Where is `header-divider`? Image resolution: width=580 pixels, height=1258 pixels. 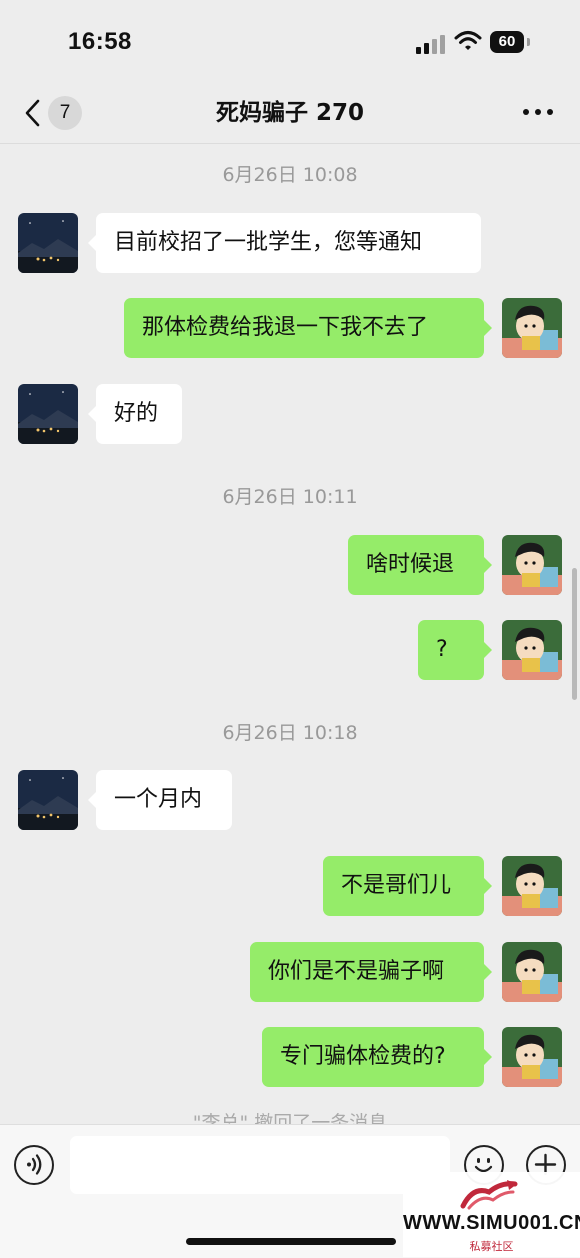
header-divider is located at coordinates (290, 143).